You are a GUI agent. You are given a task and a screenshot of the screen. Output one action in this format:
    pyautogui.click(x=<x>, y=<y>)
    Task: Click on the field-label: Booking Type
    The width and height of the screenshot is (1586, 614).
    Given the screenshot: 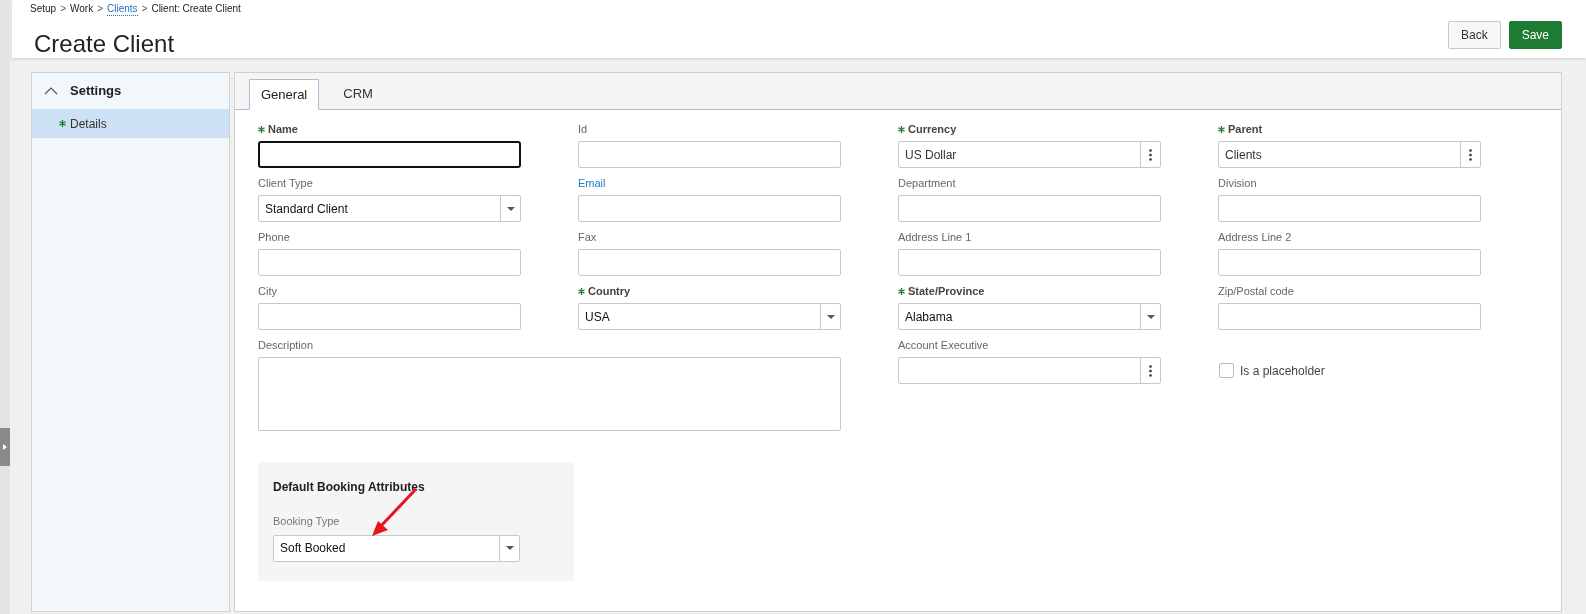 What is the action you would take?
    pyautogui.click(x=307, y=521)
    